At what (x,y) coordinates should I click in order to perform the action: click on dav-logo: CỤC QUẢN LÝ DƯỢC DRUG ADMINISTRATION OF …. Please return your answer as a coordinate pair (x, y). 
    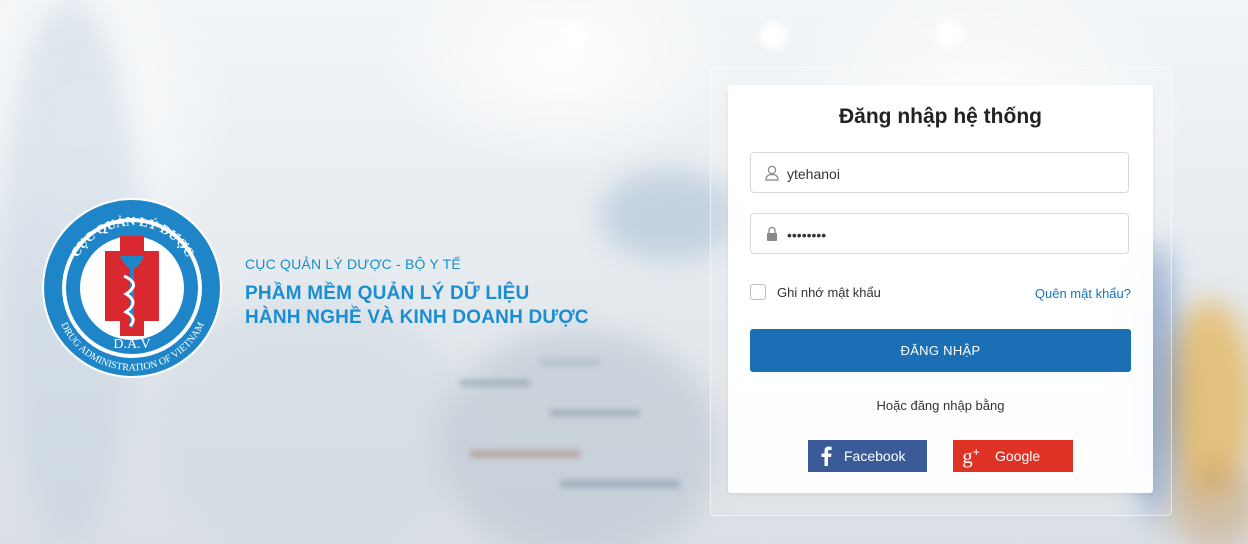
    Looking at the image, I should click on (132, 288).